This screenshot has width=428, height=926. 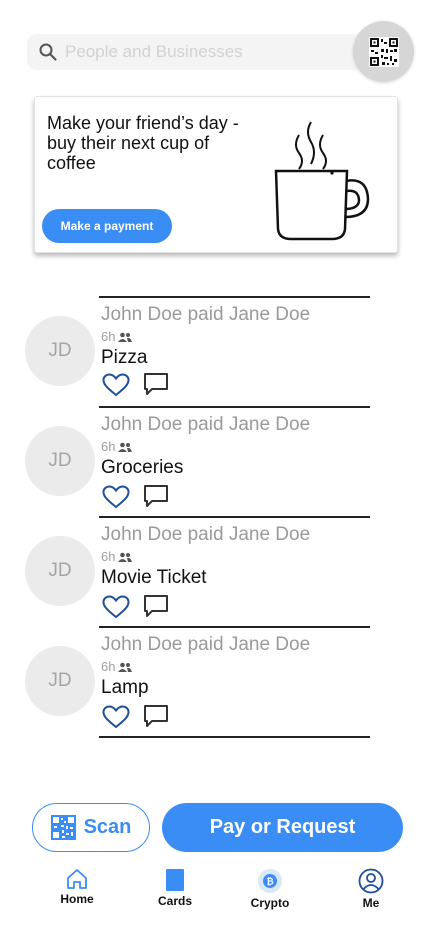 What do you see at coordinates (270, 903) in the screenshot?
I see `tab-label: Crypto` at bounding box center [270, 903].